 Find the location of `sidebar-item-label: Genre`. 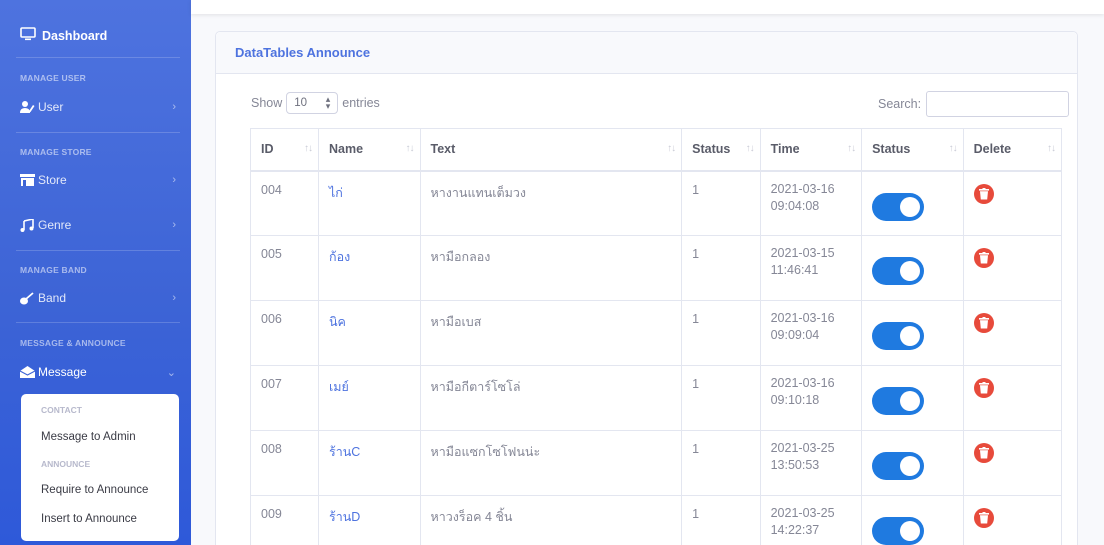

sidebar-item-label: Genre is located at coordinates (55, 225).